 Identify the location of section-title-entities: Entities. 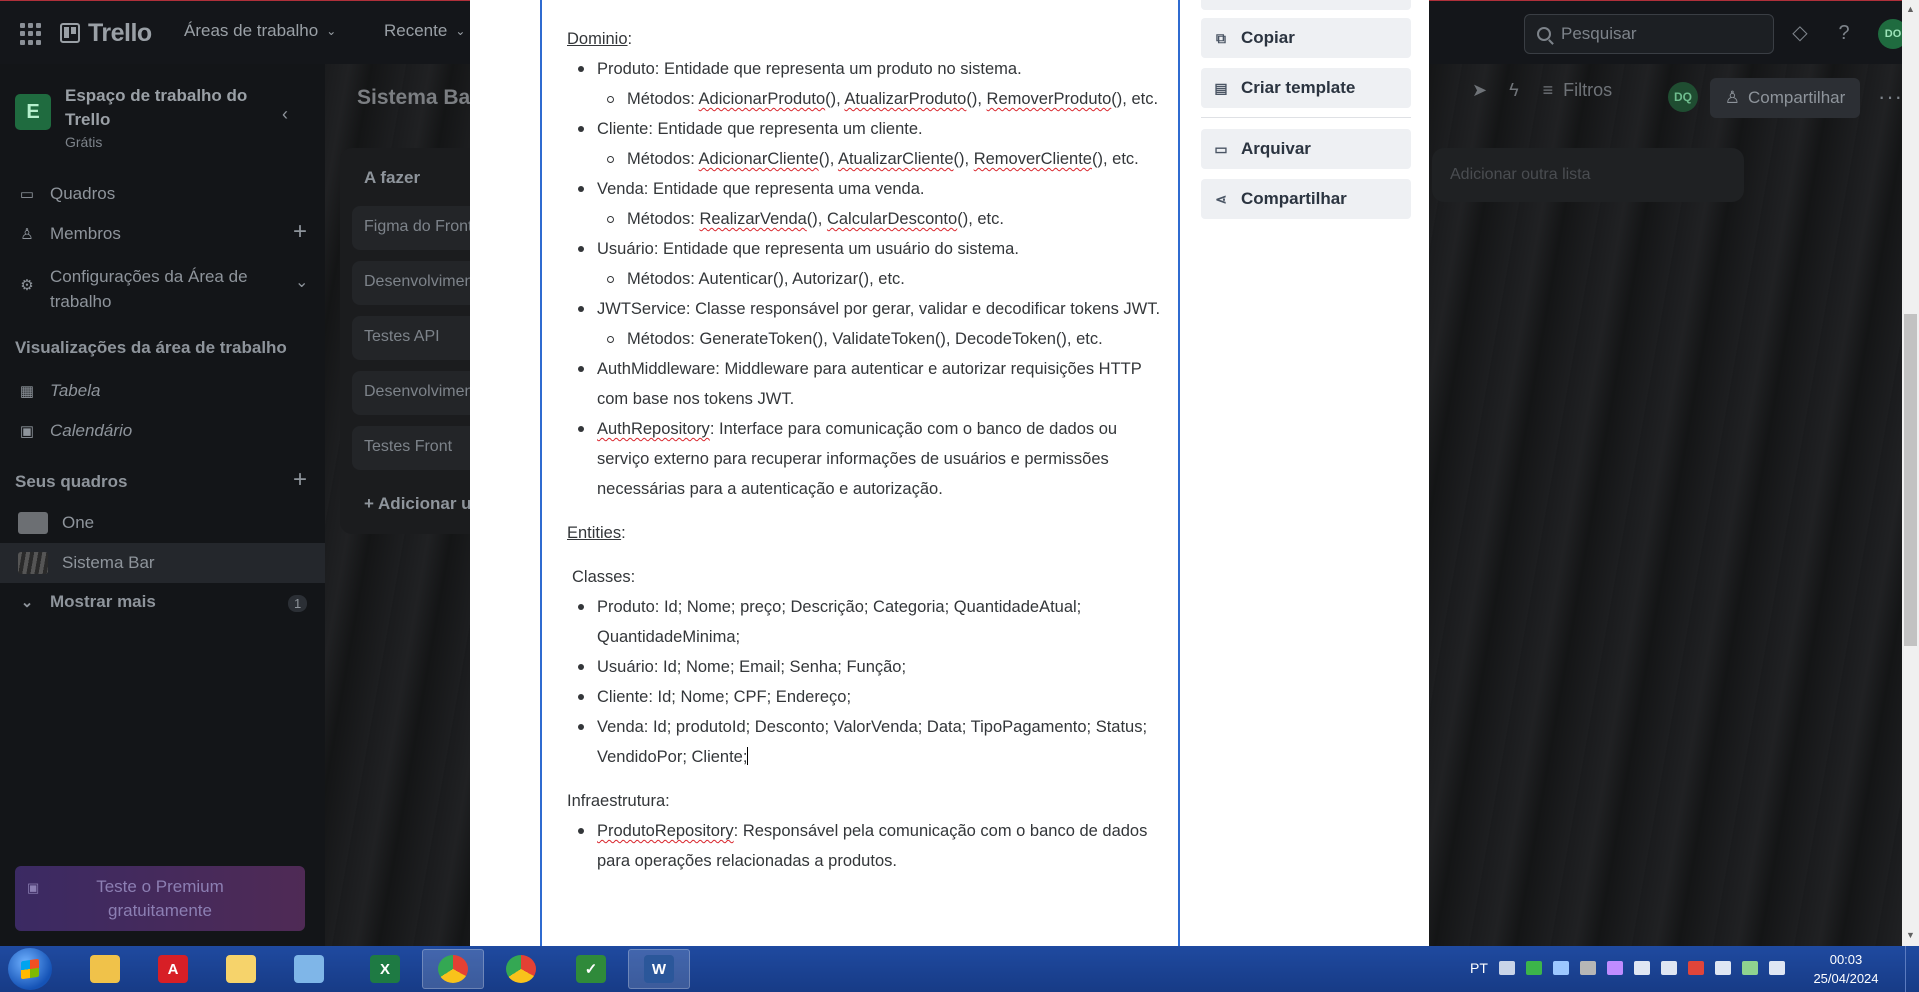
(594, 533).